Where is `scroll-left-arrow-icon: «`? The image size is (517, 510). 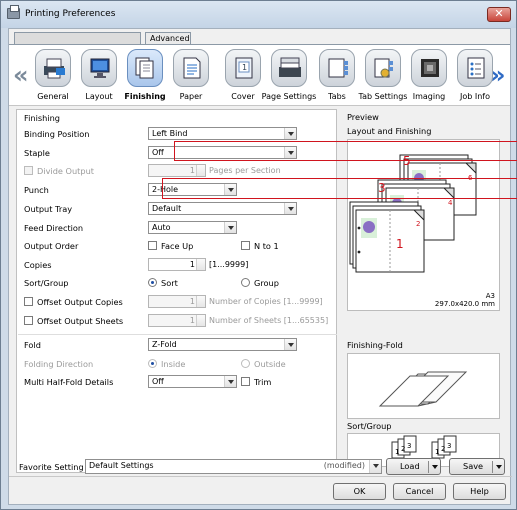 scroll-left-arrow-icon: « is located at coordinates (21, 75).